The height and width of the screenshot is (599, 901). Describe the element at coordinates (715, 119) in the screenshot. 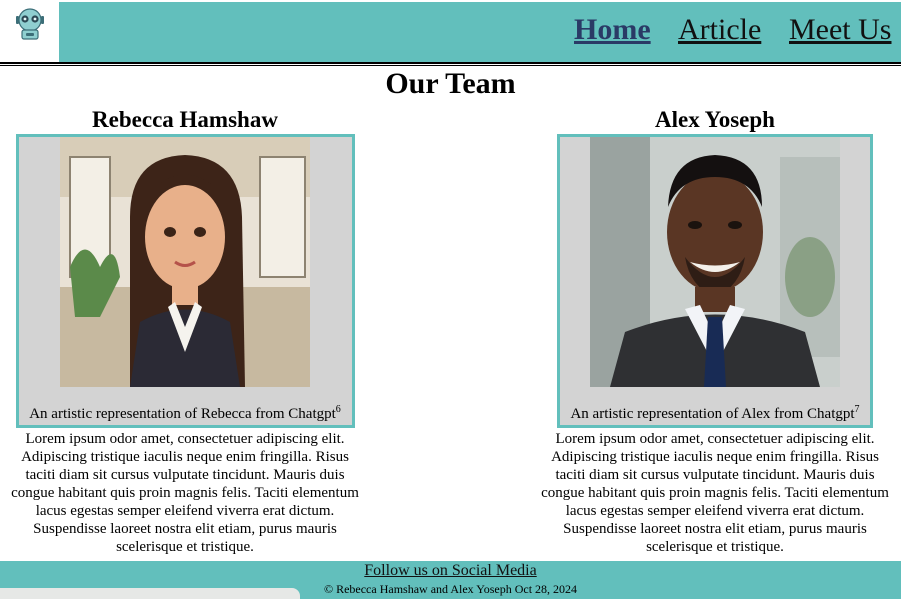

I see `member-name: Alex Yoseph` at that location.